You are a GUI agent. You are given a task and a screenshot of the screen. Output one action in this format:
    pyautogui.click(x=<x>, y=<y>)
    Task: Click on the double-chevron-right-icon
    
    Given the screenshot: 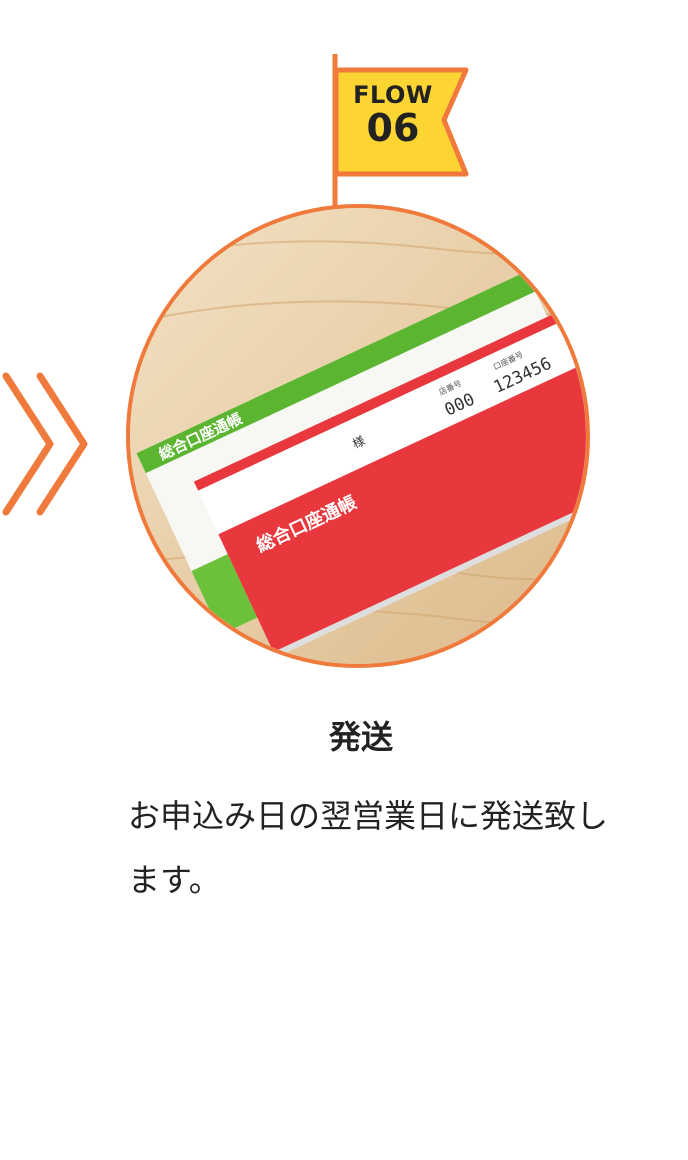 What is the action you would take?
    pyautogui.click(x=45, y=444)
    